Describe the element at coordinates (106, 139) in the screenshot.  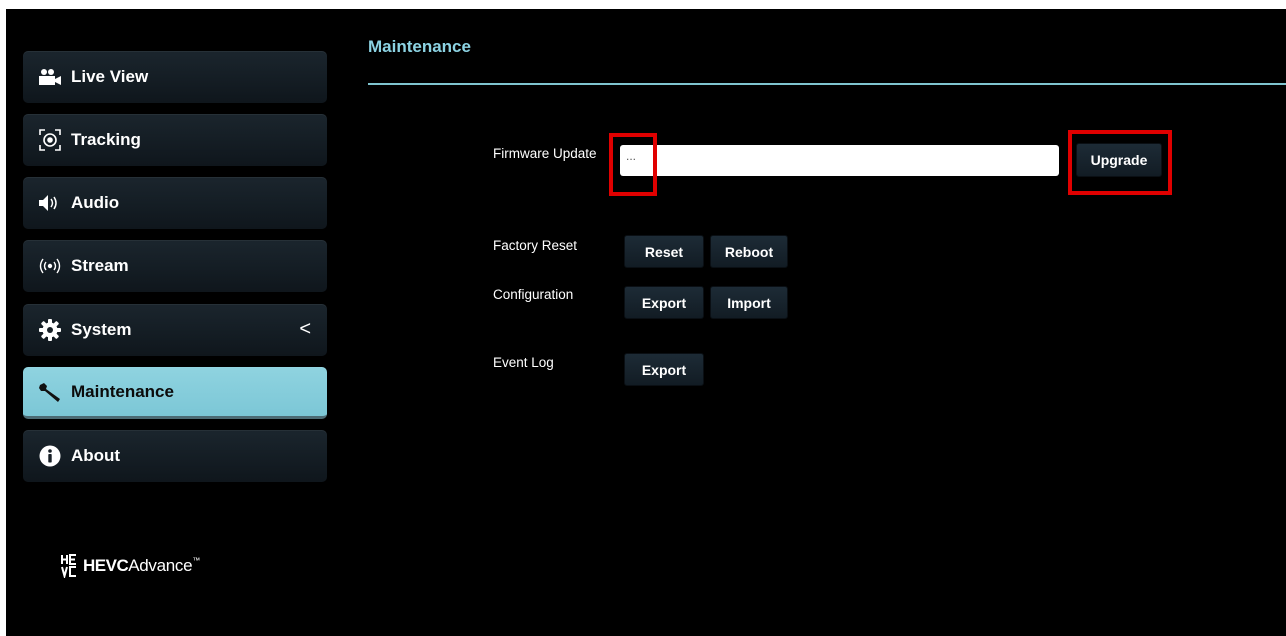
I see `sidebar-item-label: Tracking` at that location.